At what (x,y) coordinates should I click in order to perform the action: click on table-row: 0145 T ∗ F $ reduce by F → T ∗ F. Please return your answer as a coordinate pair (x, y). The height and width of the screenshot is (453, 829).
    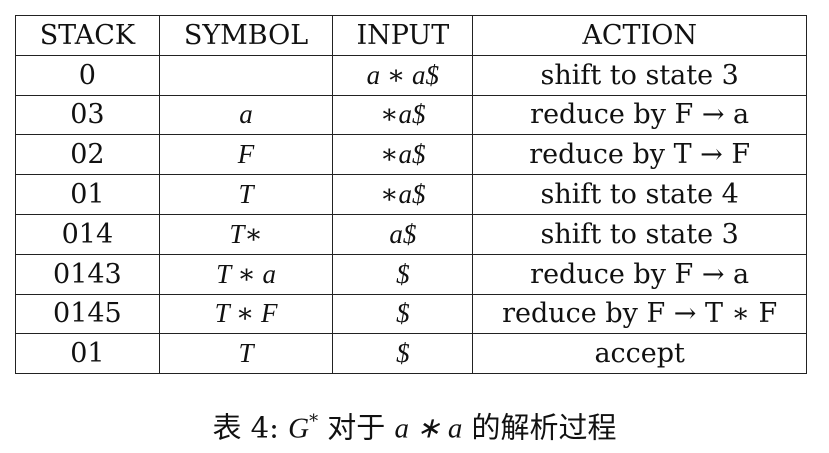
    Looking at the image, I should click on (411, 314).